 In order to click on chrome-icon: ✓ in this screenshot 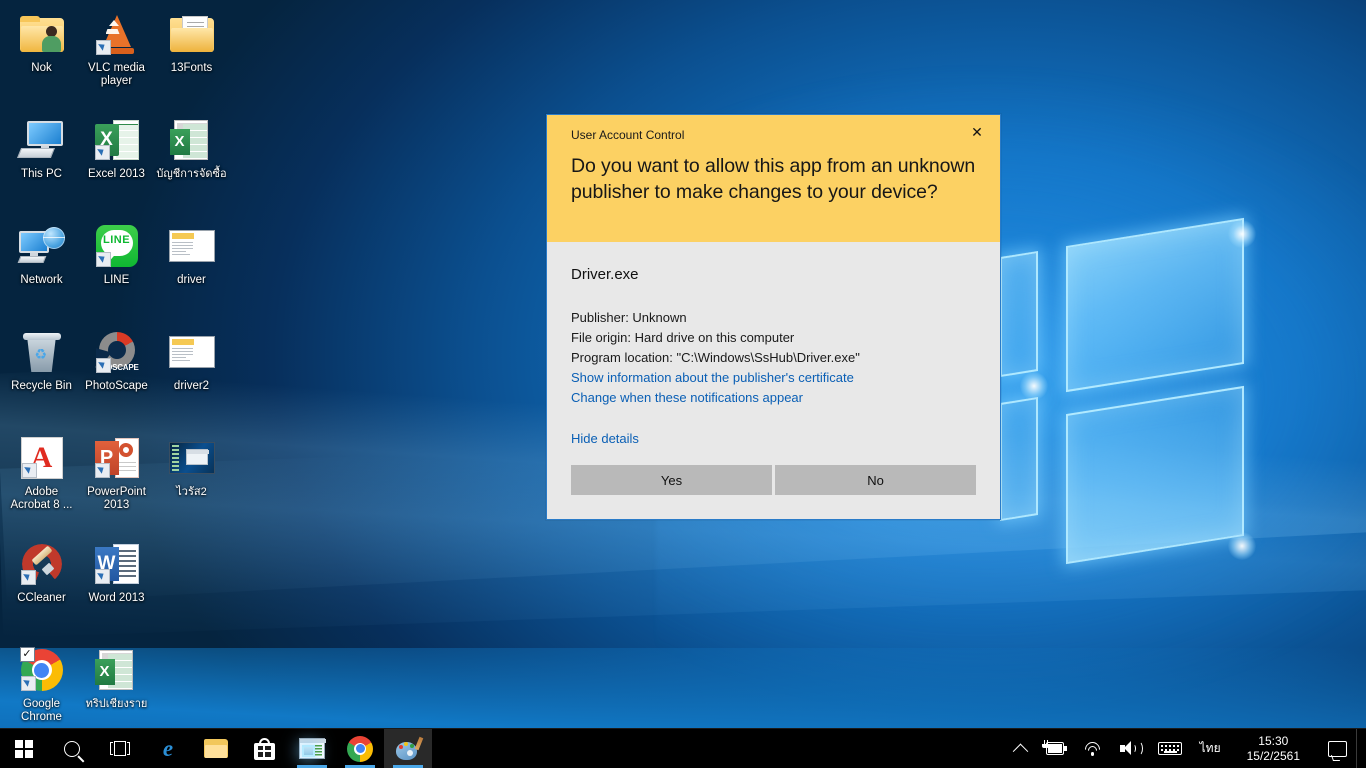, I will do `click(42, 670)`.